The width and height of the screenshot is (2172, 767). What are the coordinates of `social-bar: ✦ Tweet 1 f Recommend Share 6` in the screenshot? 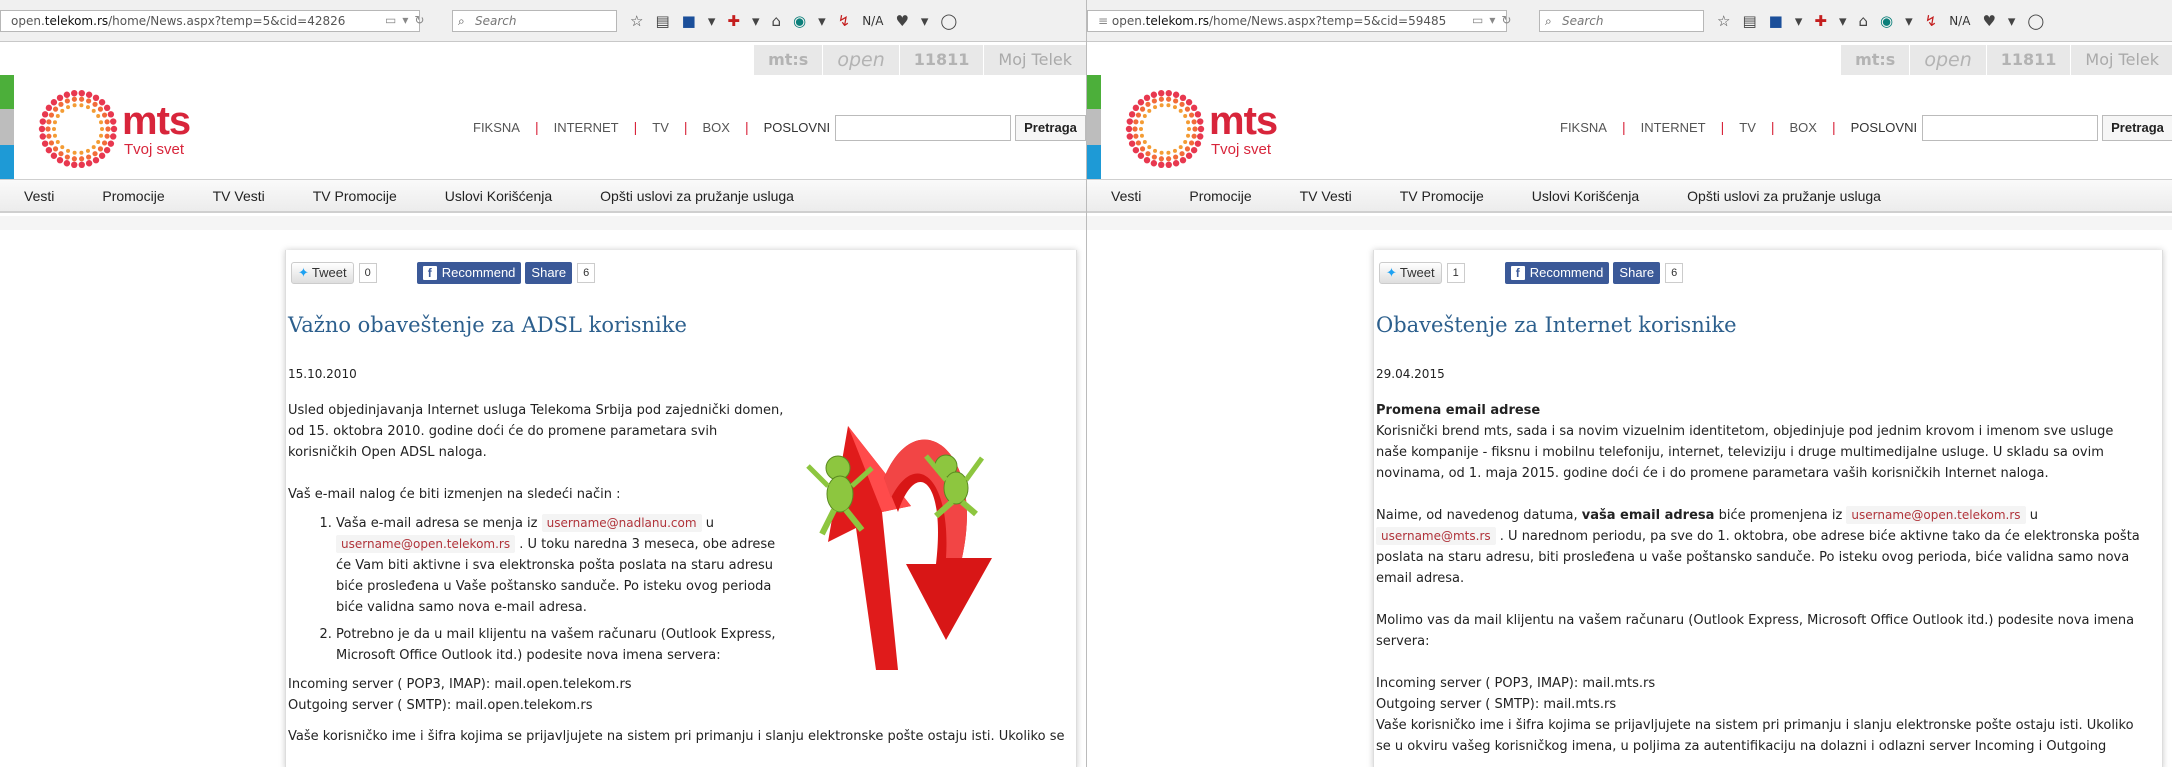 It's located at (1531, 273).